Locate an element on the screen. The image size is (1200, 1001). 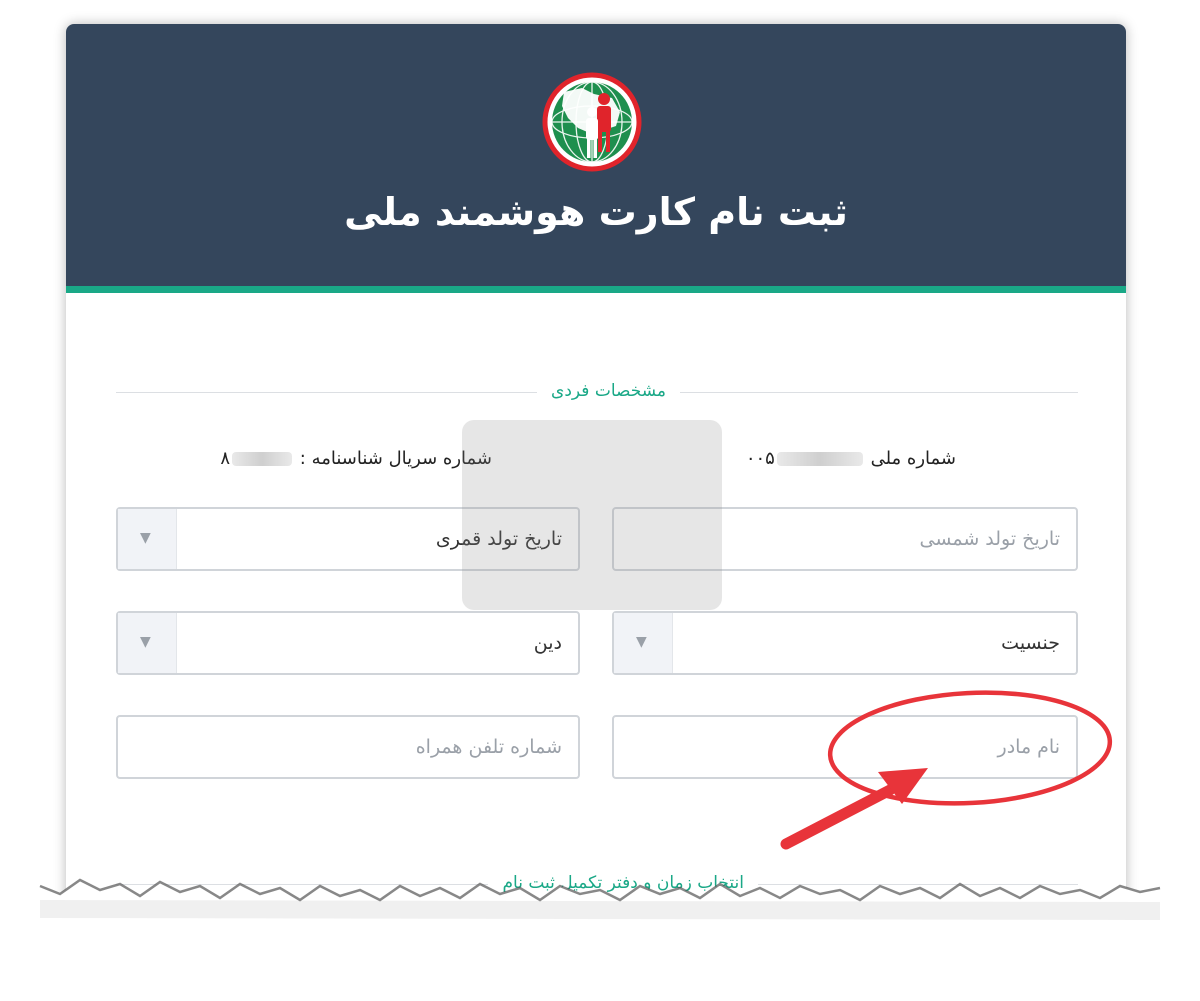
serial-number-info: شماره سریال شناسنامه : ۸ is located at coordinates (356, 458).